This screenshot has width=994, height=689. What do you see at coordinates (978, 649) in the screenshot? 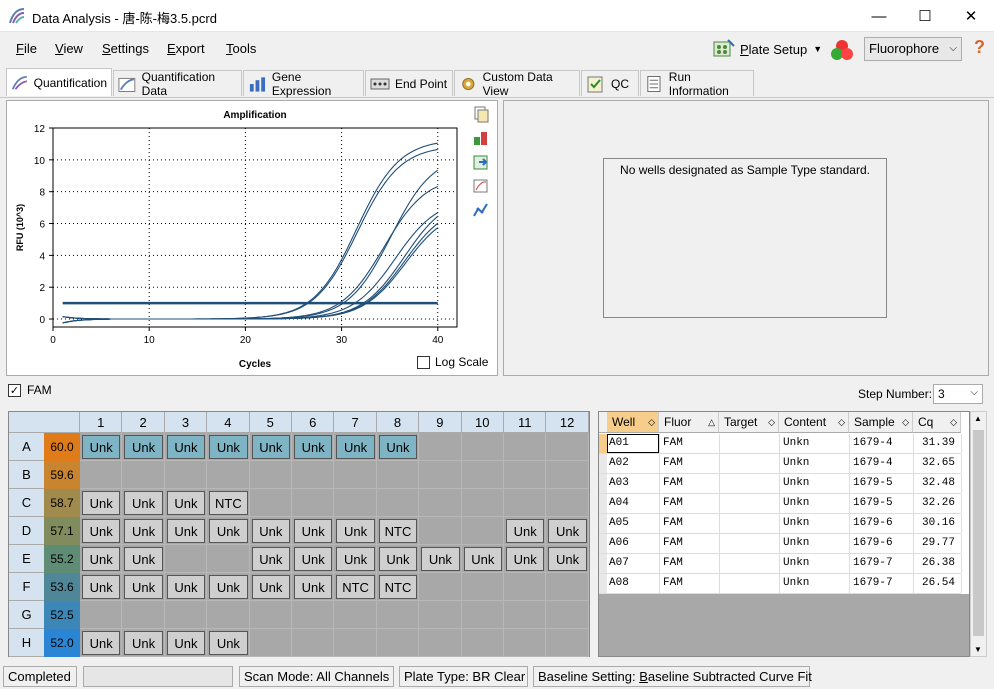
I see `scroll-down-icon: ▼` at bounding box center [978, 649].